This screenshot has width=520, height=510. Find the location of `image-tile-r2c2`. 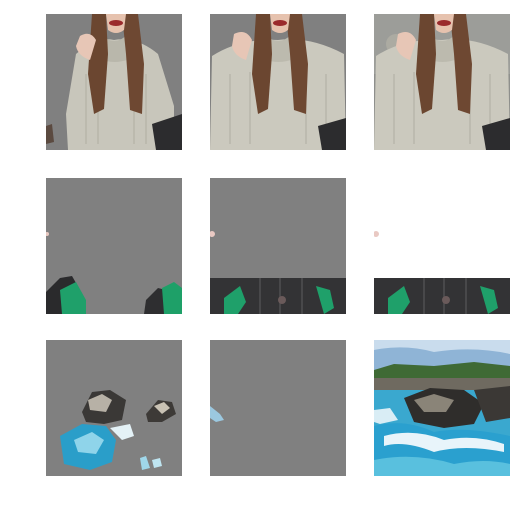

image-tile-r2c2 is located at coordinates (278, 246).